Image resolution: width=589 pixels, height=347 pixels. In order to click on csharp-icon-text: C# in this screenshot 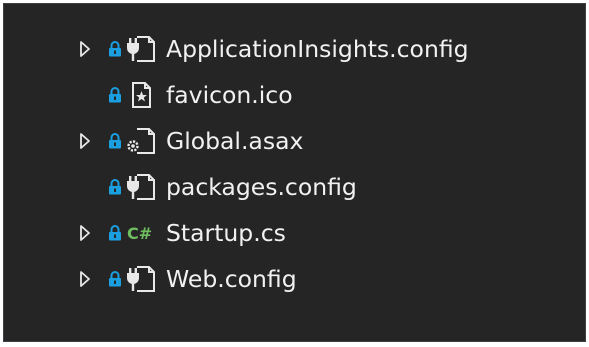, I will do `click(139, 233)`.